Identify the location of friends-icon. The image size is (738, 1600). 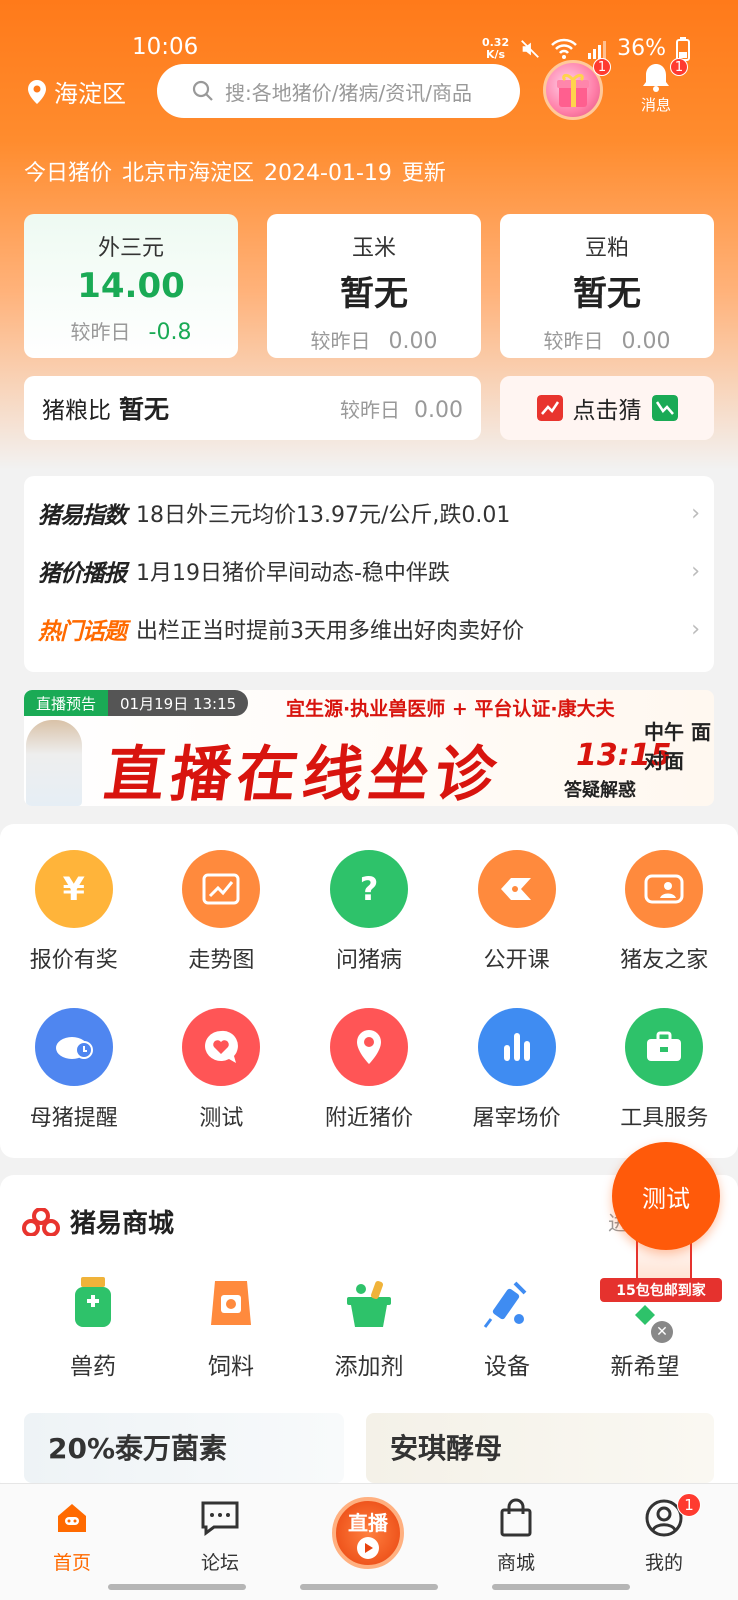
(664, 889).